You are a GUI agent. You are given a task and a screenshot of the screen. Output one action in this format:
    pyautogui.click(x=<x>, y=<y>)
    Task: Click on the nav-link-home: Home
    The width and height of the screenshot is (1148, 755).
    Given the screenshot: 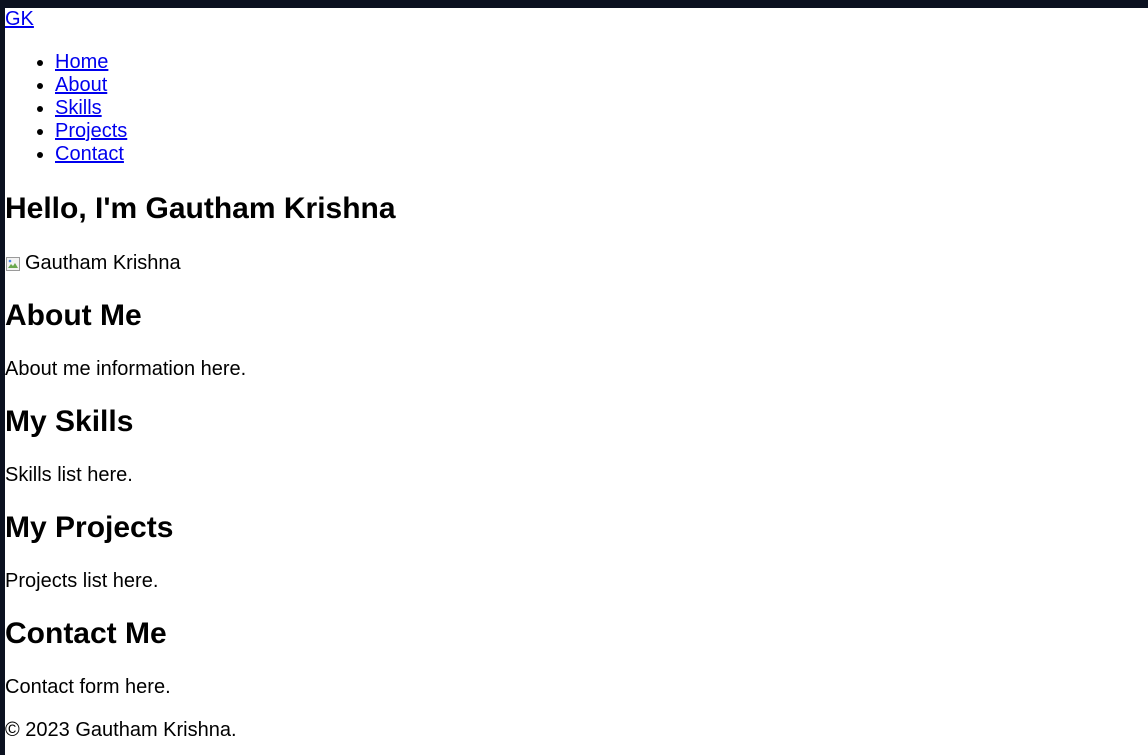 What is the action you would take?
    pyautogui.click(x=81, y=62)
    